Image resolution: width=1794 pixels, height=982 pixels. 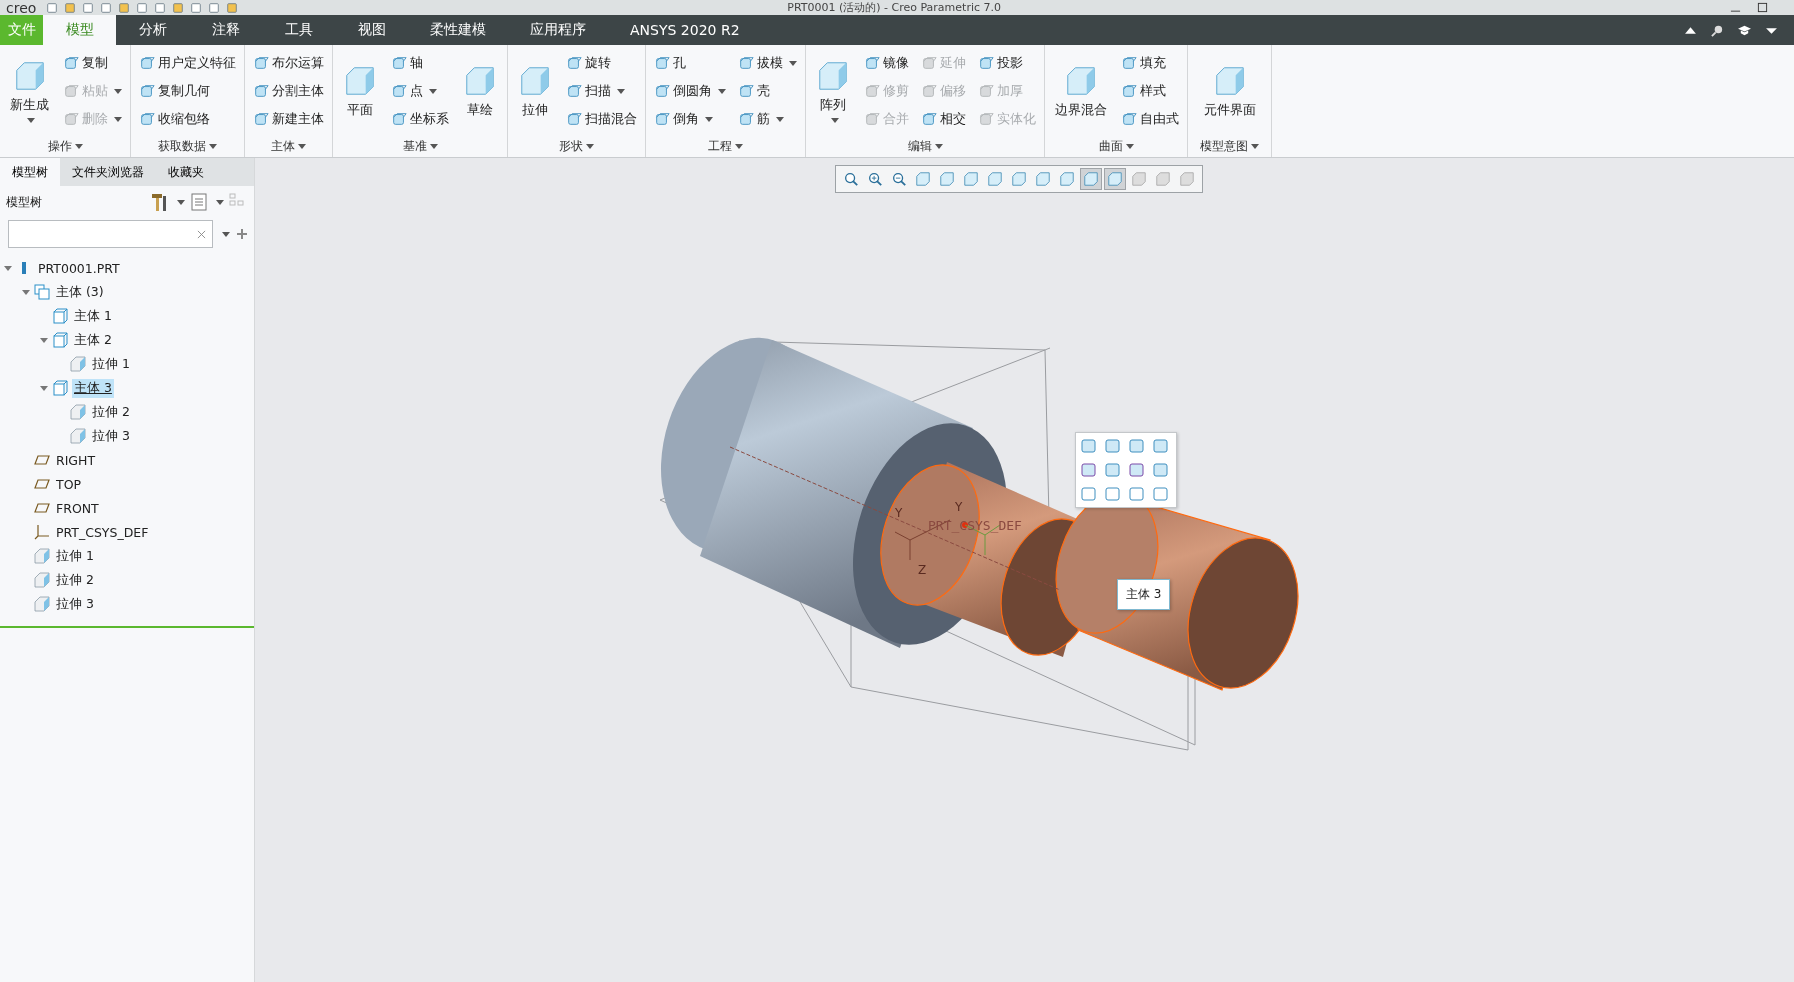 I want to click on tree-item: FRONT, so click(x=77, y=508).